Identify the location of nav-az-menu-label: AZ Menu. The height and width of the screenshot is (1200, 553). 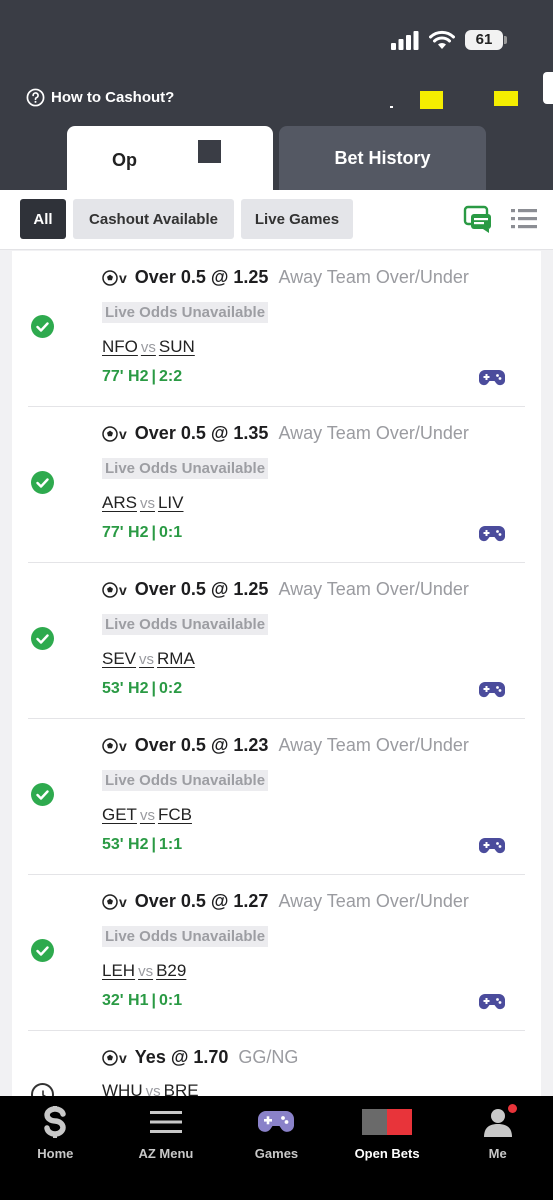
(166, 1153).